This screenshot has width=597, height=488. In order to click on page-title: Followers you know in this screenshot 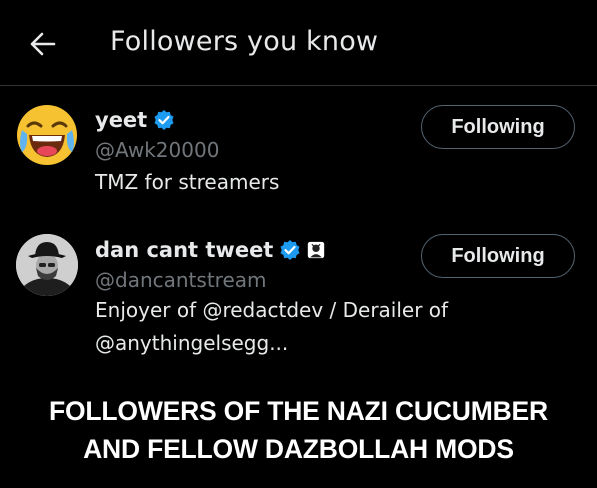, I will do `click(244, 41)`.